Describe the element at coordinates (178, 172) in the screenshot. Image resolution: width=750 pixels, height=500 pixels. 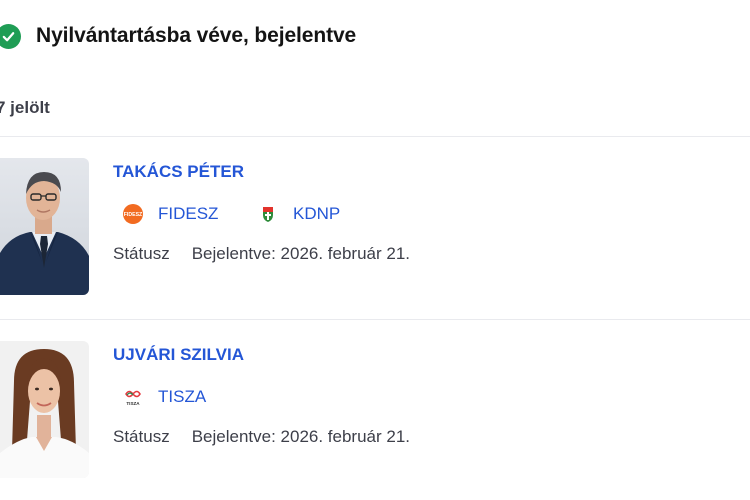
I see `candidate-name-link: TAKÁCS PÉTER` at that location.